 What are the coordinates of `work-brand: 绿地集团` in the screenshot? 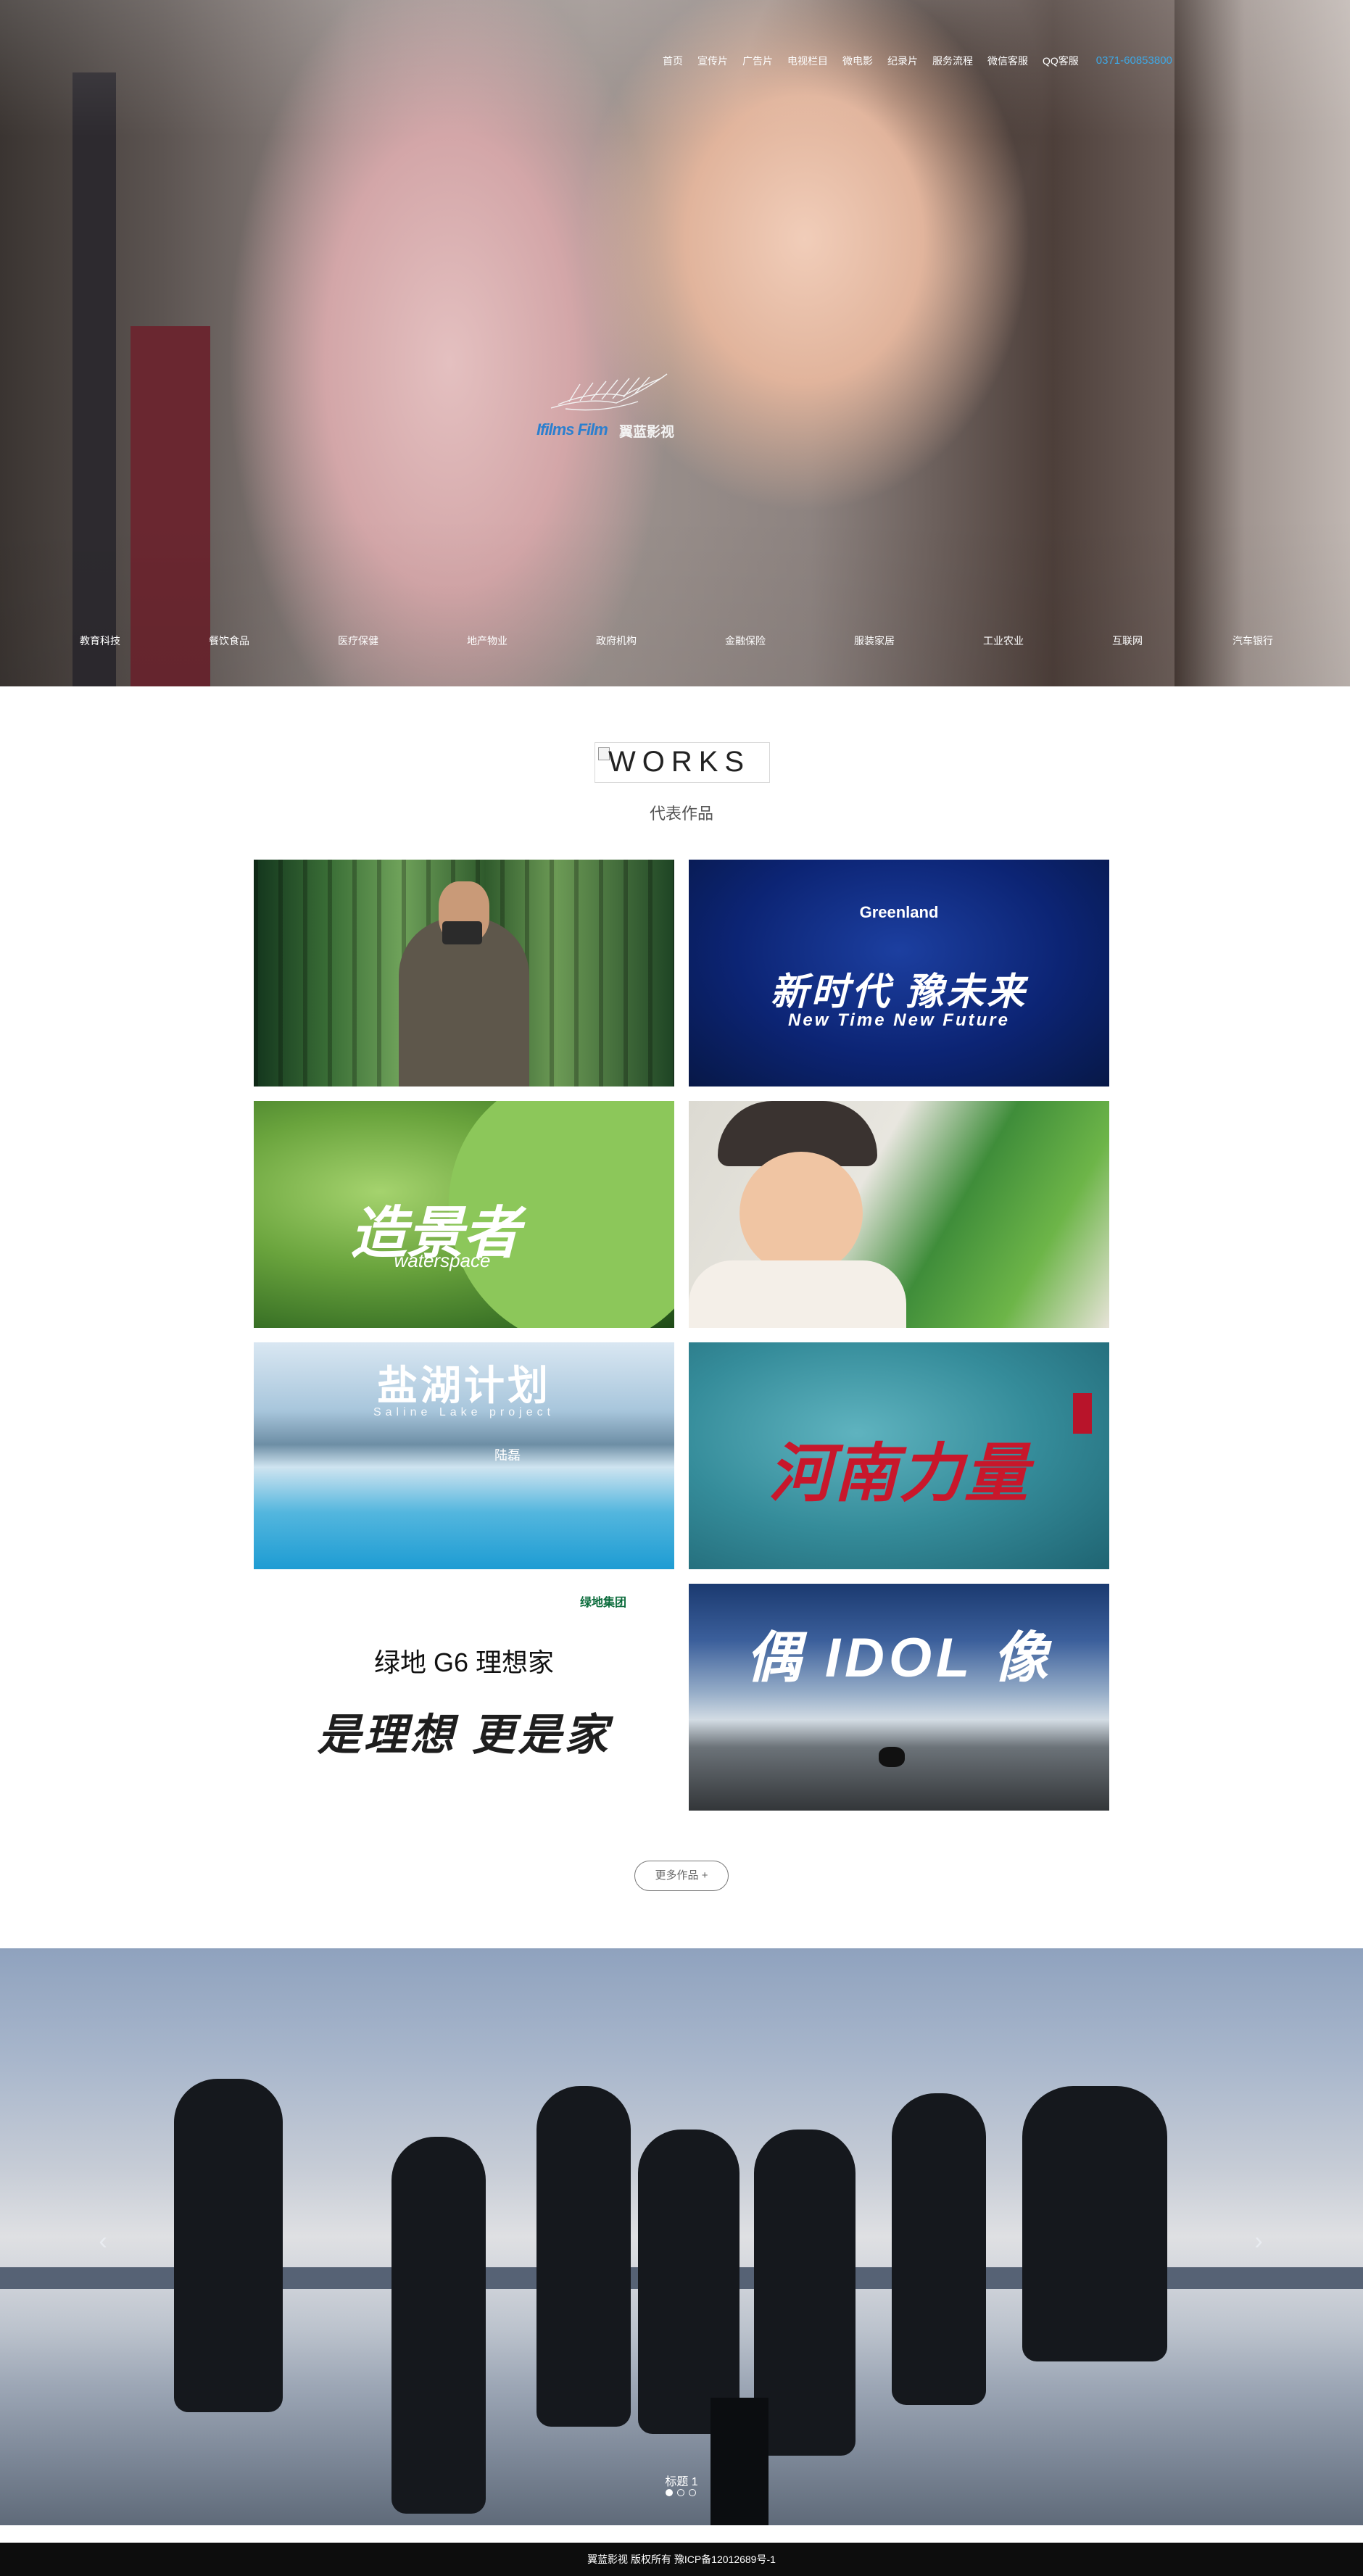 It's located at (603, 1603).